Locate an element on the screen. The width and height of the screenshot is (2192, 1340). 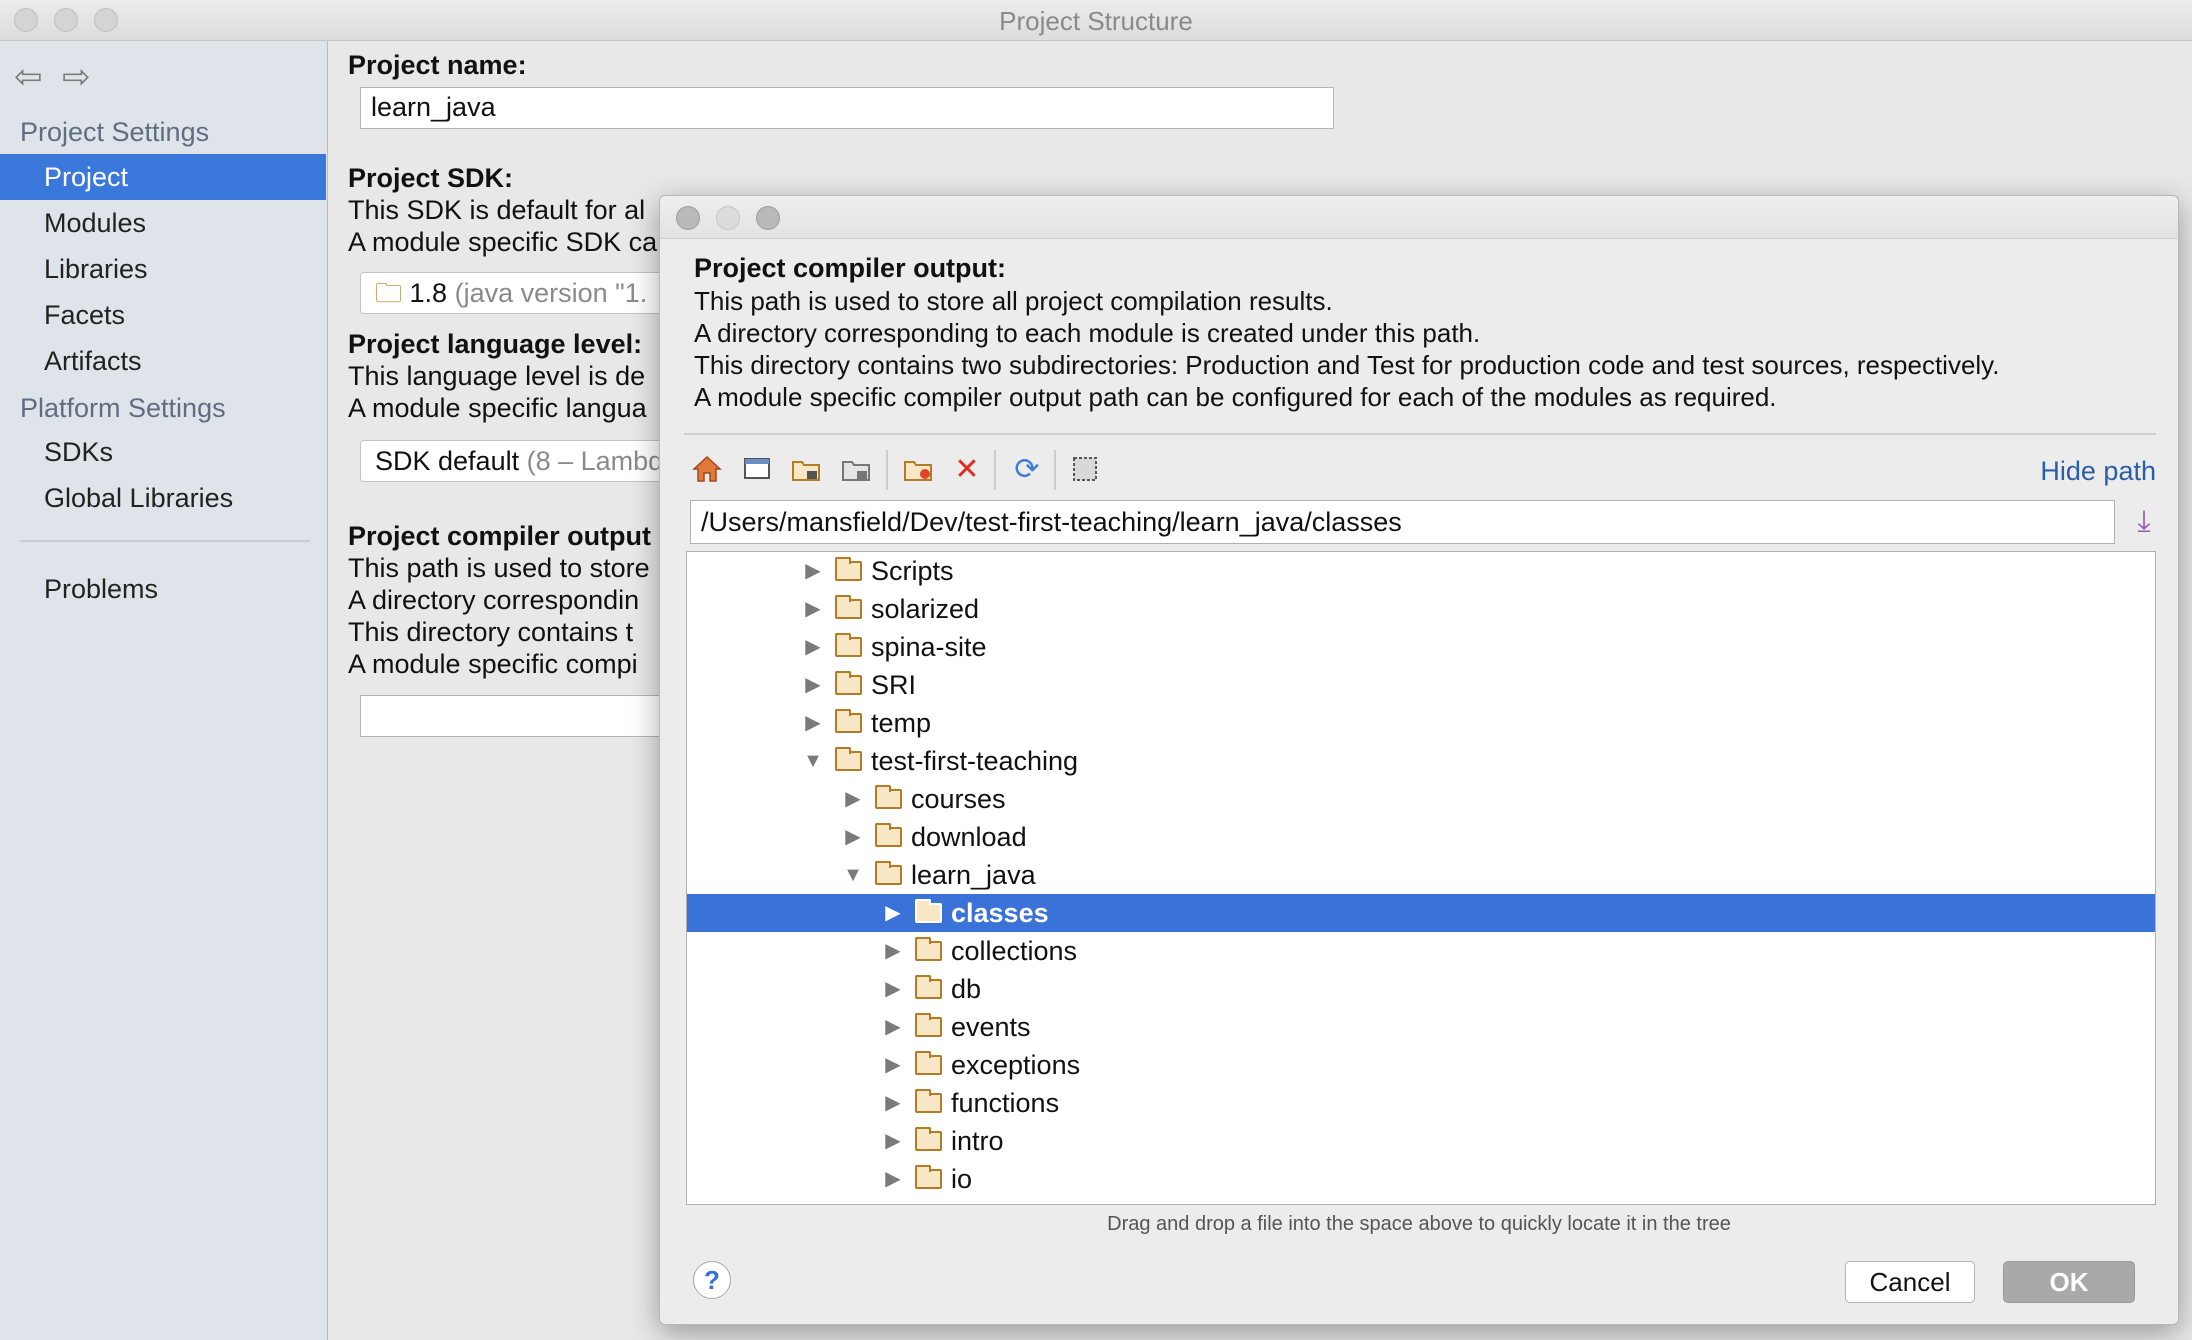
project-folder-icon is located at coordinates (807, 469).